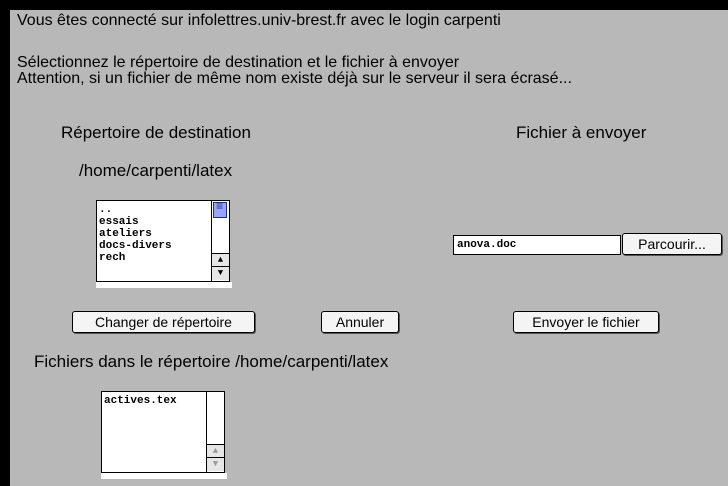 The image size is (728, 486). I want to click on send-file-button: Envoyer le fichier, so click(586, 322).